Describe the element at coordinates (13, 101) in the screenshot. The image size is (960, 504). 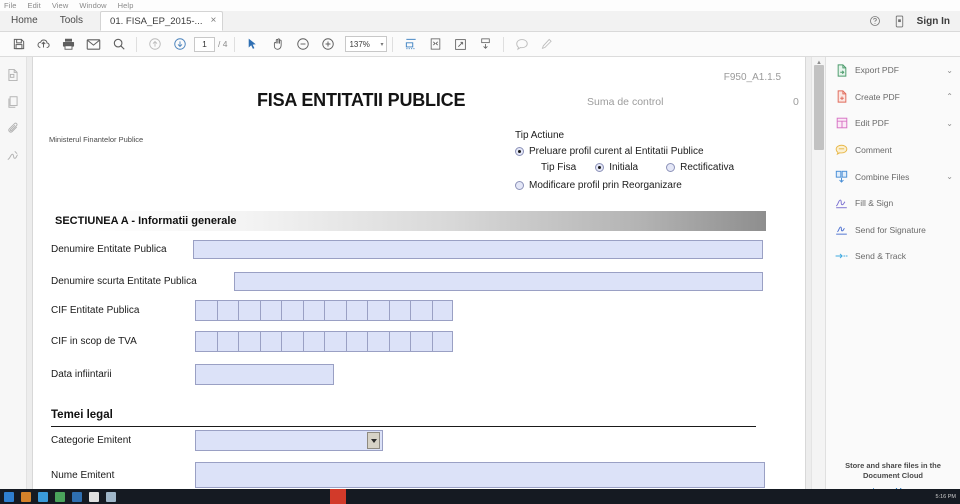
I see `pages-copy-icon` at that location.